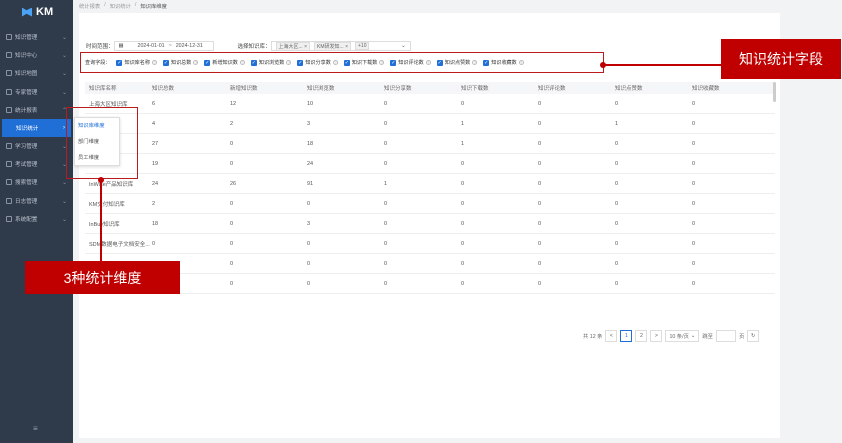  I want to click on sidebar-item-system: 系统配置 ⌄, so click(36, 219).